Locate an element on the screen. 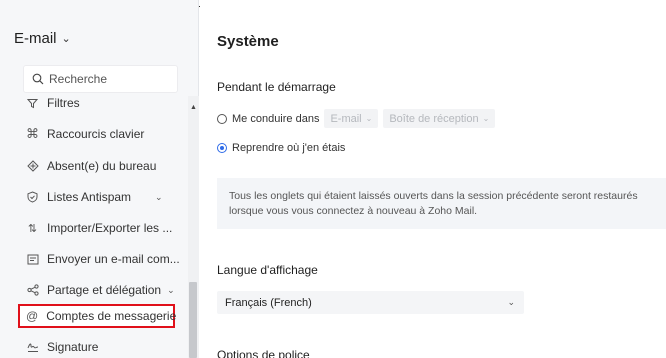  sidebar-item-label: Absent(e) du bureau is located at coordinates (102, 166).